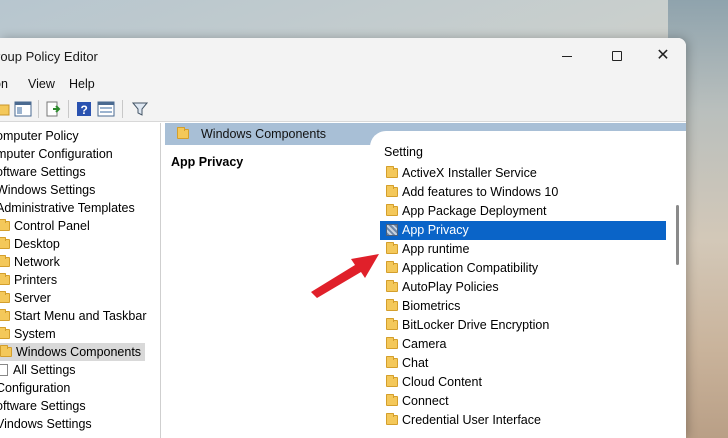  Describe the element at coordinates (264, 134) in the screenshot. I see `path-header-label: Windows Components` at that location.